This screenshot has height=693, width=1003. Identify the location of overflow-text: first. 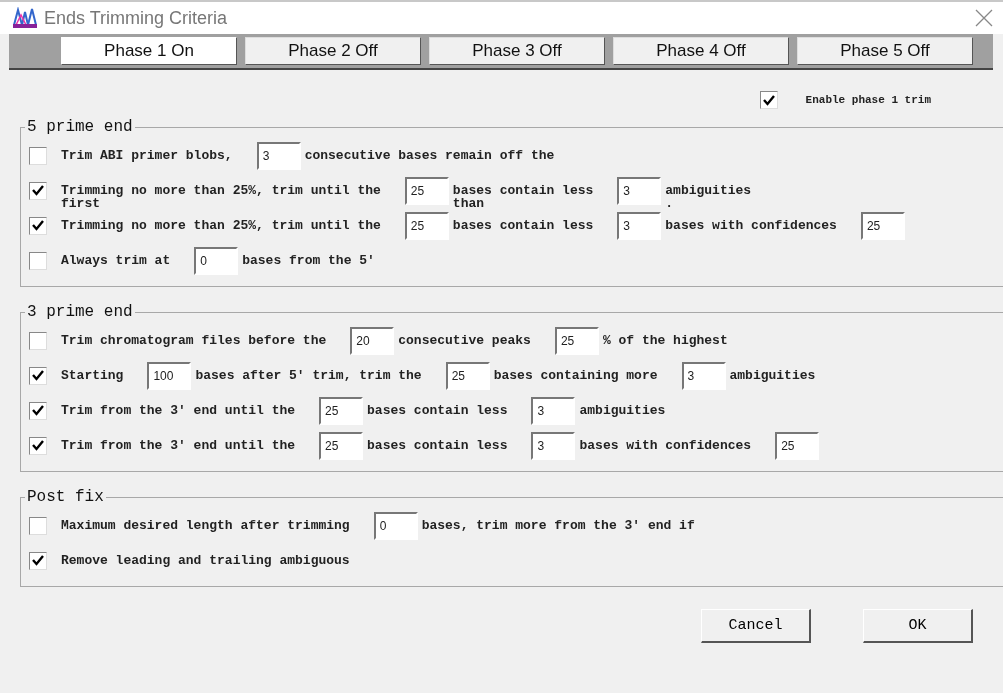
(80, 203).